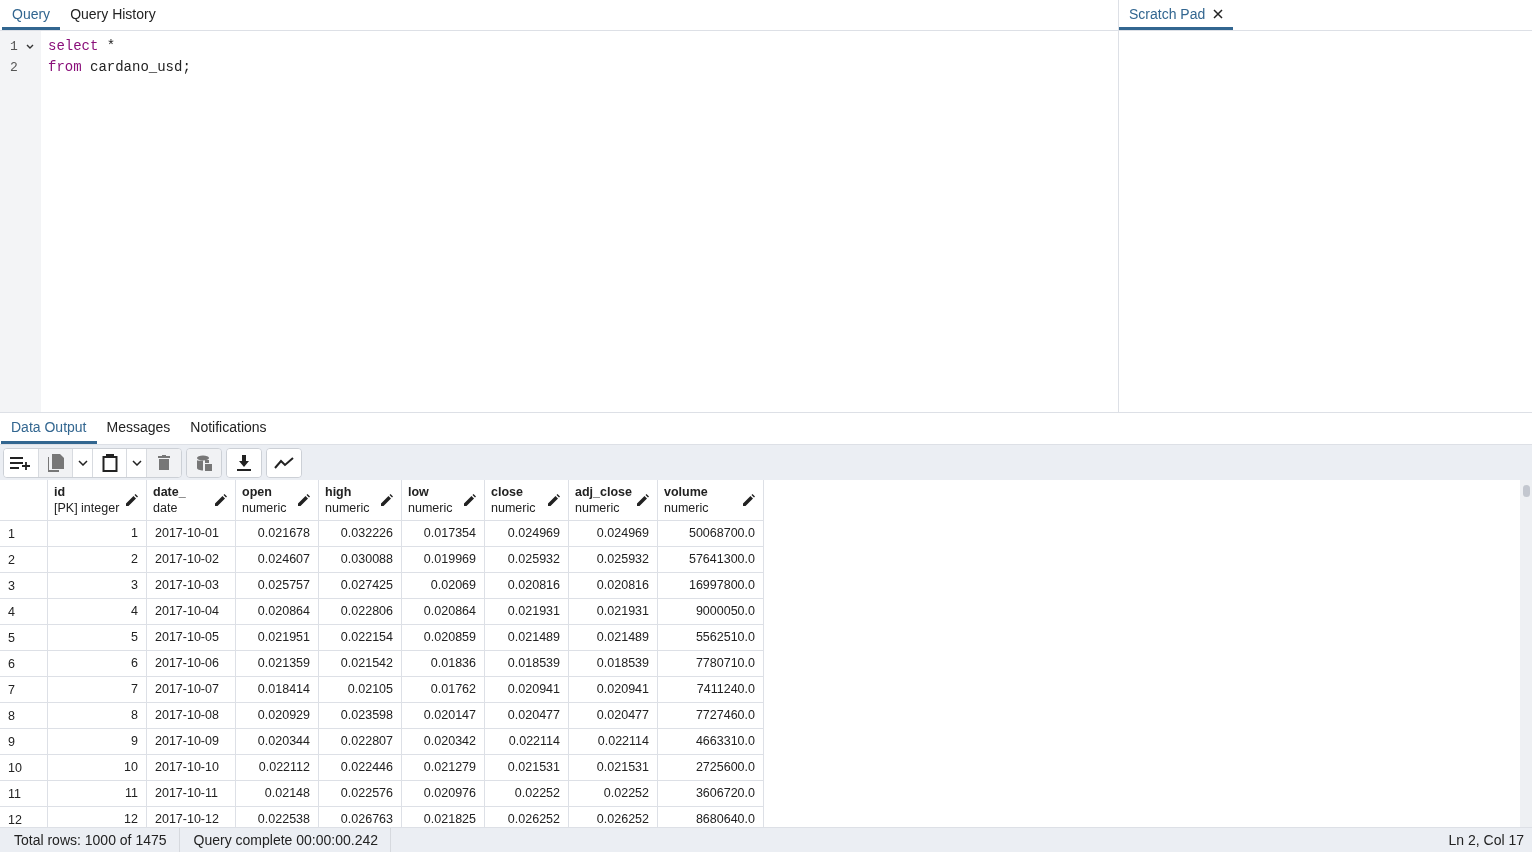  I want to click on caret-icon, so click(82, 462).